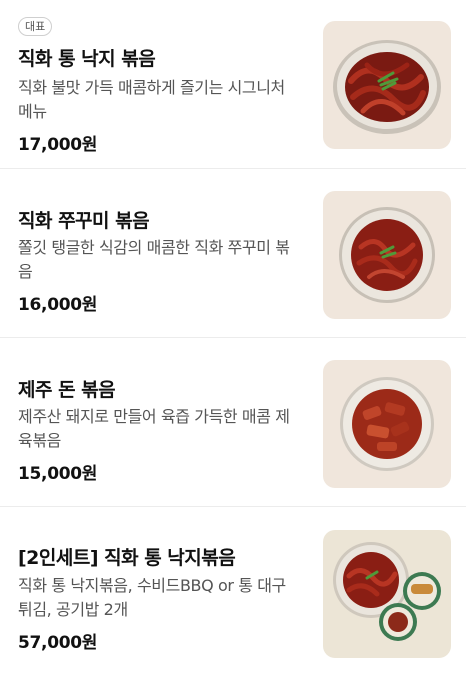 Image resolution: width=466 pixels, height=694 pixels. I want to click on octopus-stir-fry-dish-icon, so click(387, 85).